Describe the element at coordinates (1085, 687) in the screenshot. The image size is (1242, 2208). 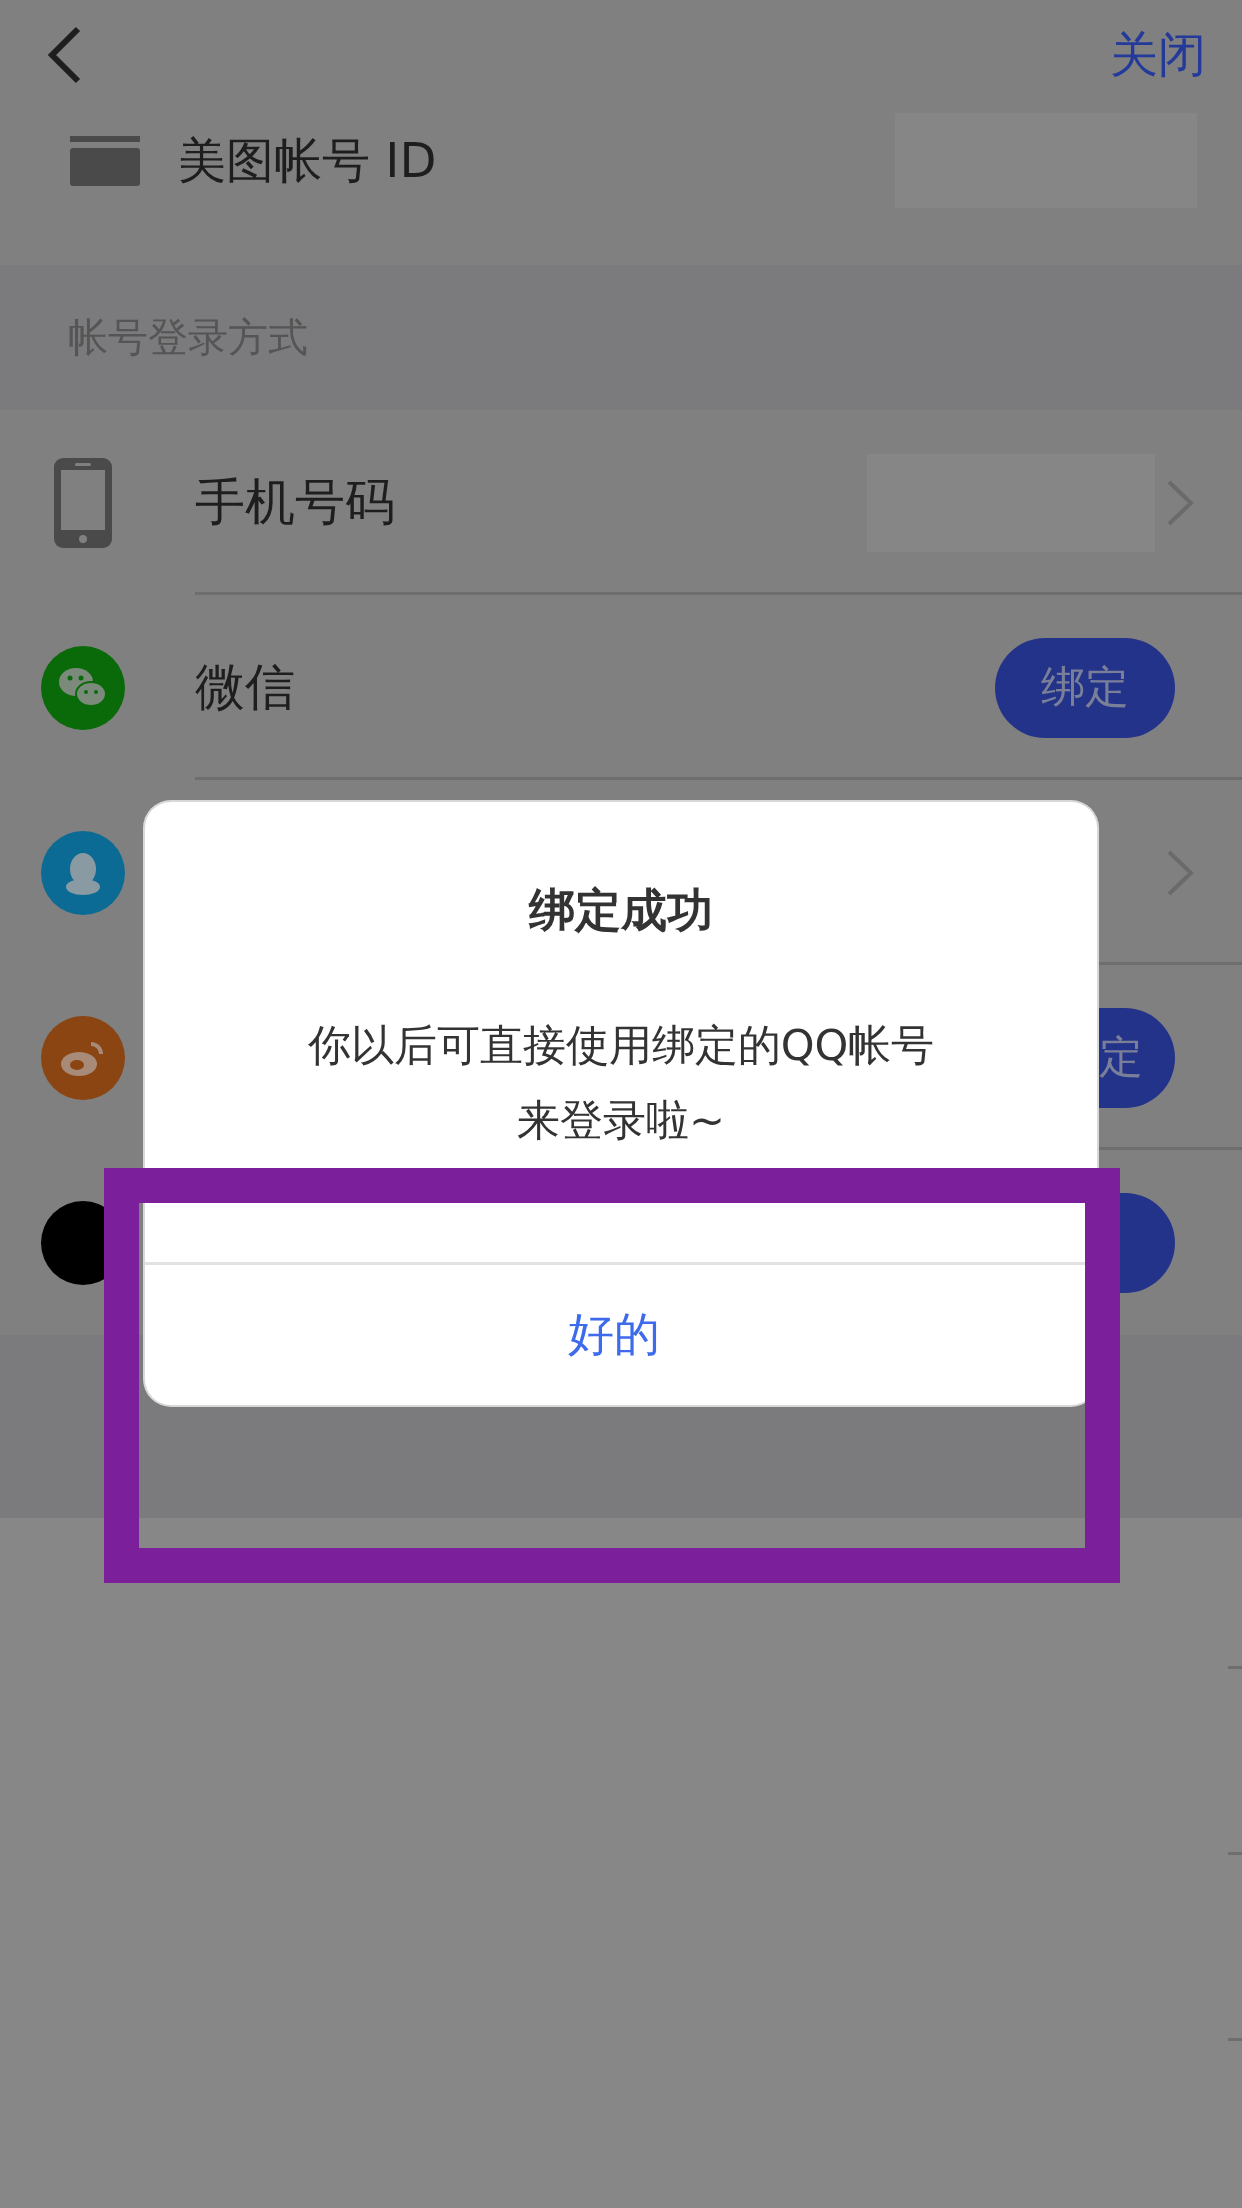
I see `bind-button: 绑定` at that location.